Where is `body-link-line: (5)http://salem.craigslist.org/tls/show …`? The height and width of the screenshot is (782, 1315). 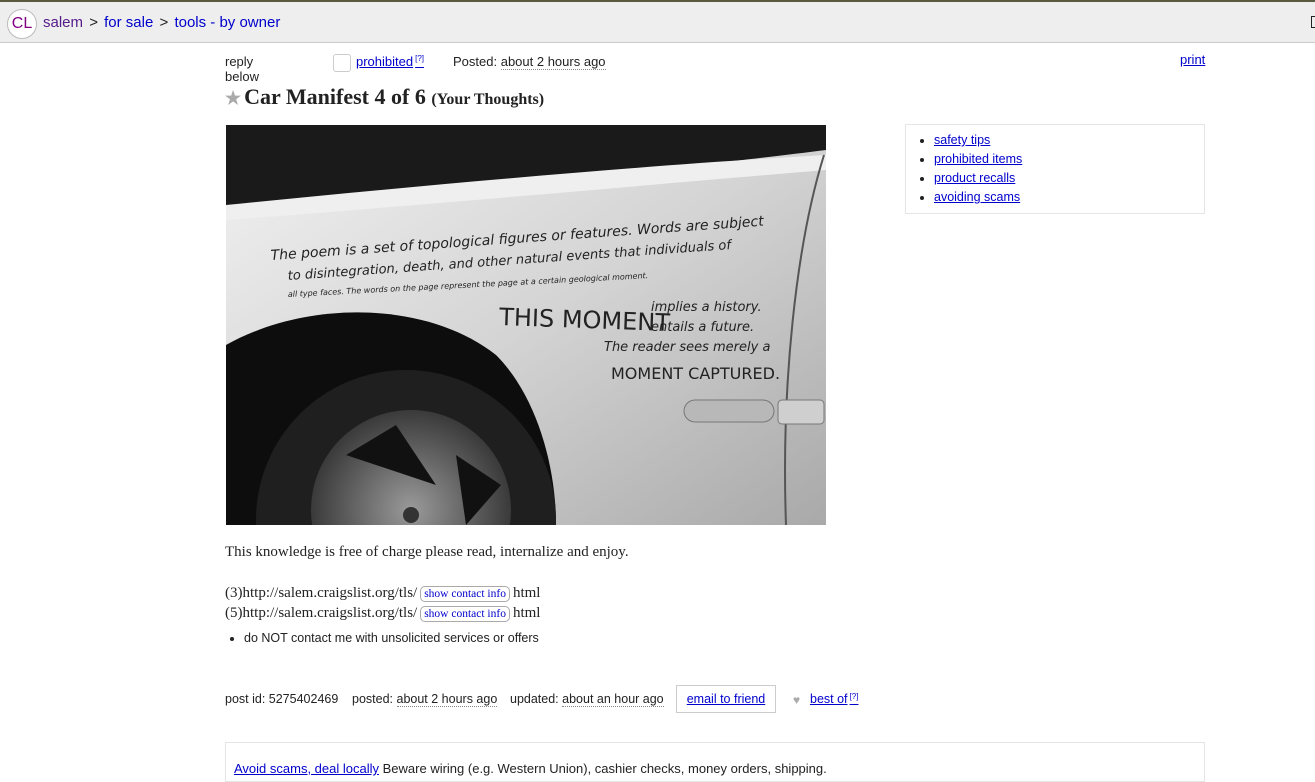 body-link-line: (5)http://salem.craigslist.org/tls/show … is located at coordinates (382, 613).